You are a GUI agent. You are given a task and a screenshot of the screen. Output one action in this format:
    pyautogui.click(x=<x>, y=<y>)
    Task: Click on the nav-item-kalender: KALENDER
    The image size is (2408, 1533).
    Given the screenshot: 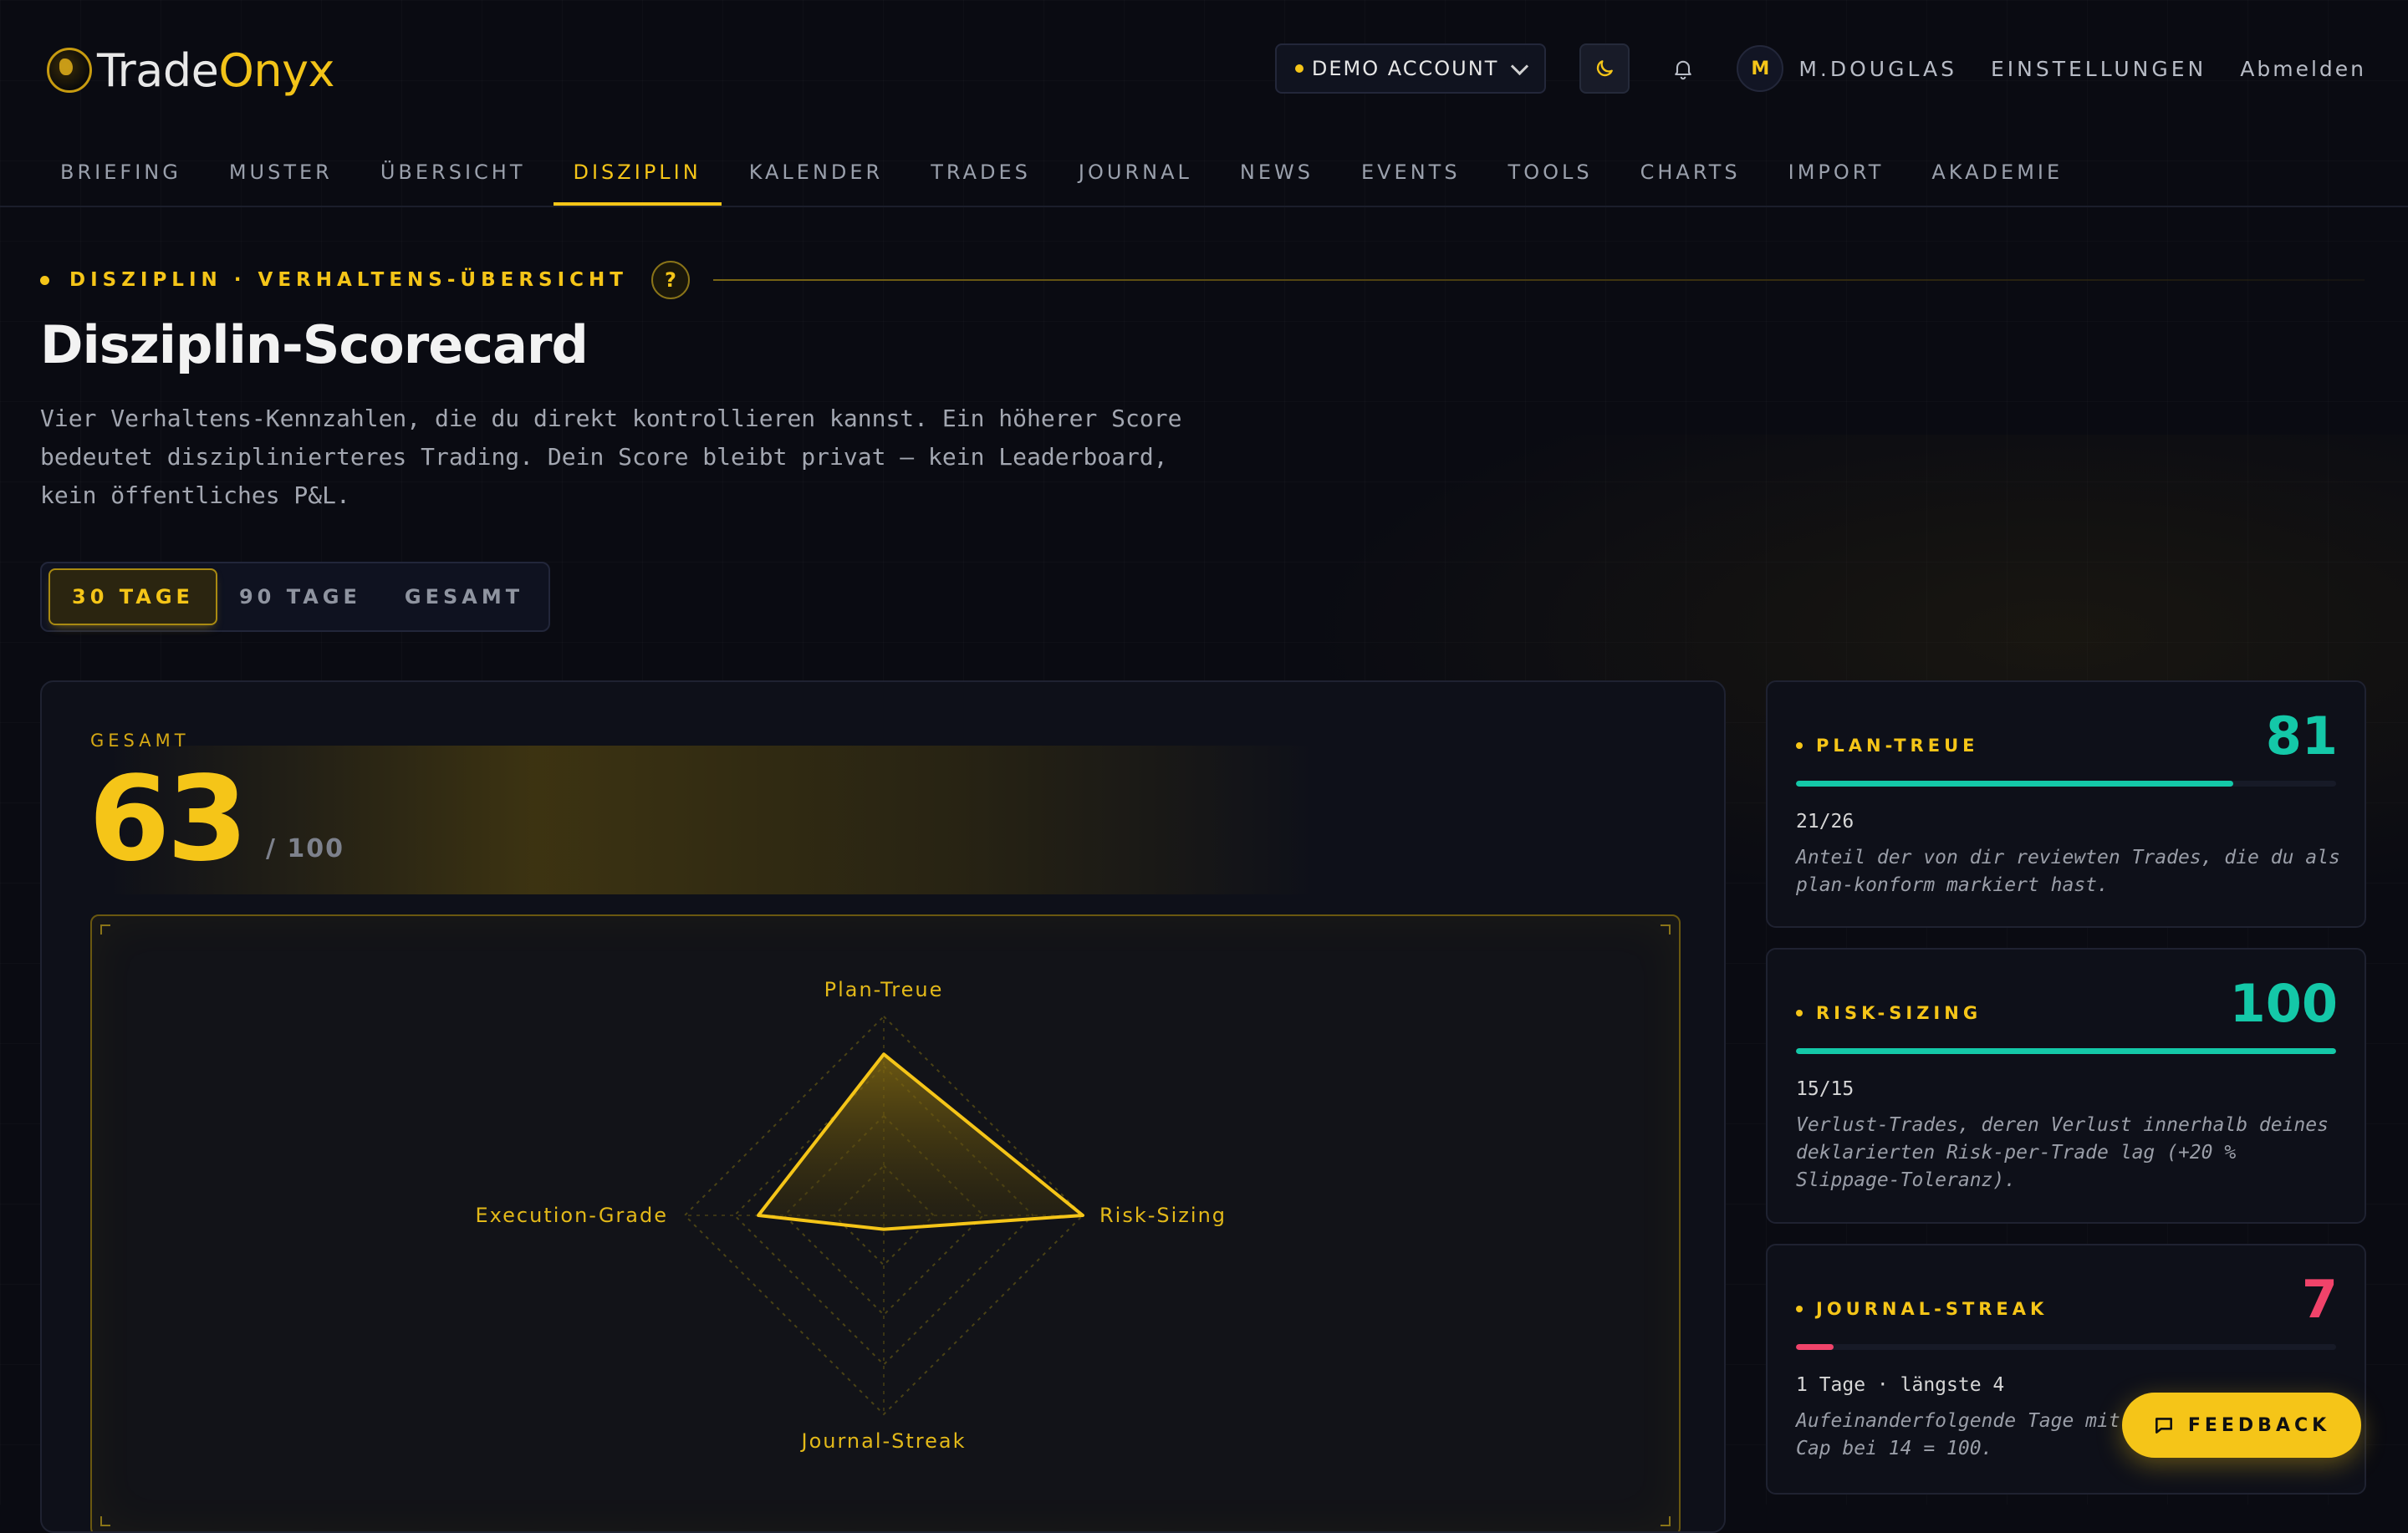 What is the action you would take?
    pyautogui.click(x=817, y=173)
    